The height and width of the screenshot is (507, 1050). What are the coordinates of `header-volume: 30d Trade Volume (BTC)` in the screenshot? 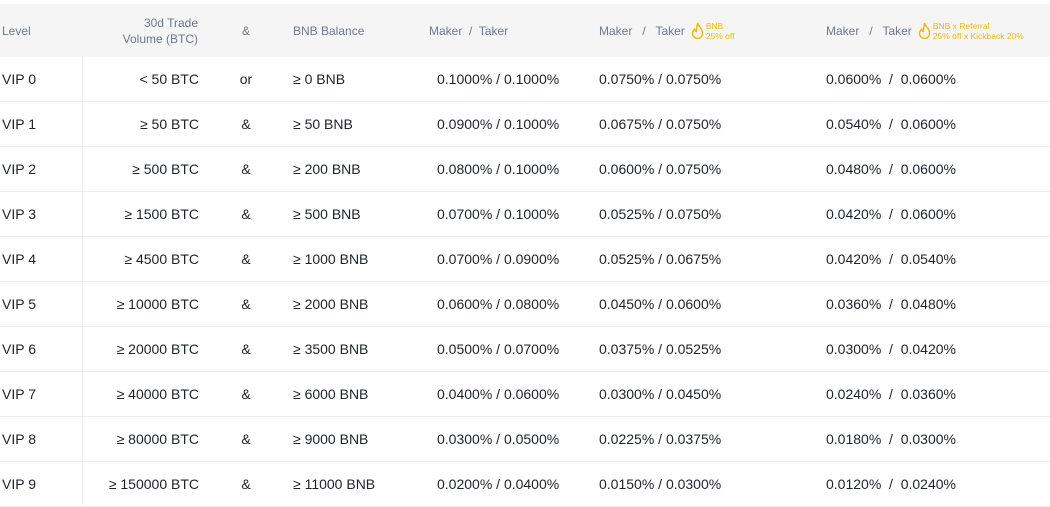 It's located at (140, 30).